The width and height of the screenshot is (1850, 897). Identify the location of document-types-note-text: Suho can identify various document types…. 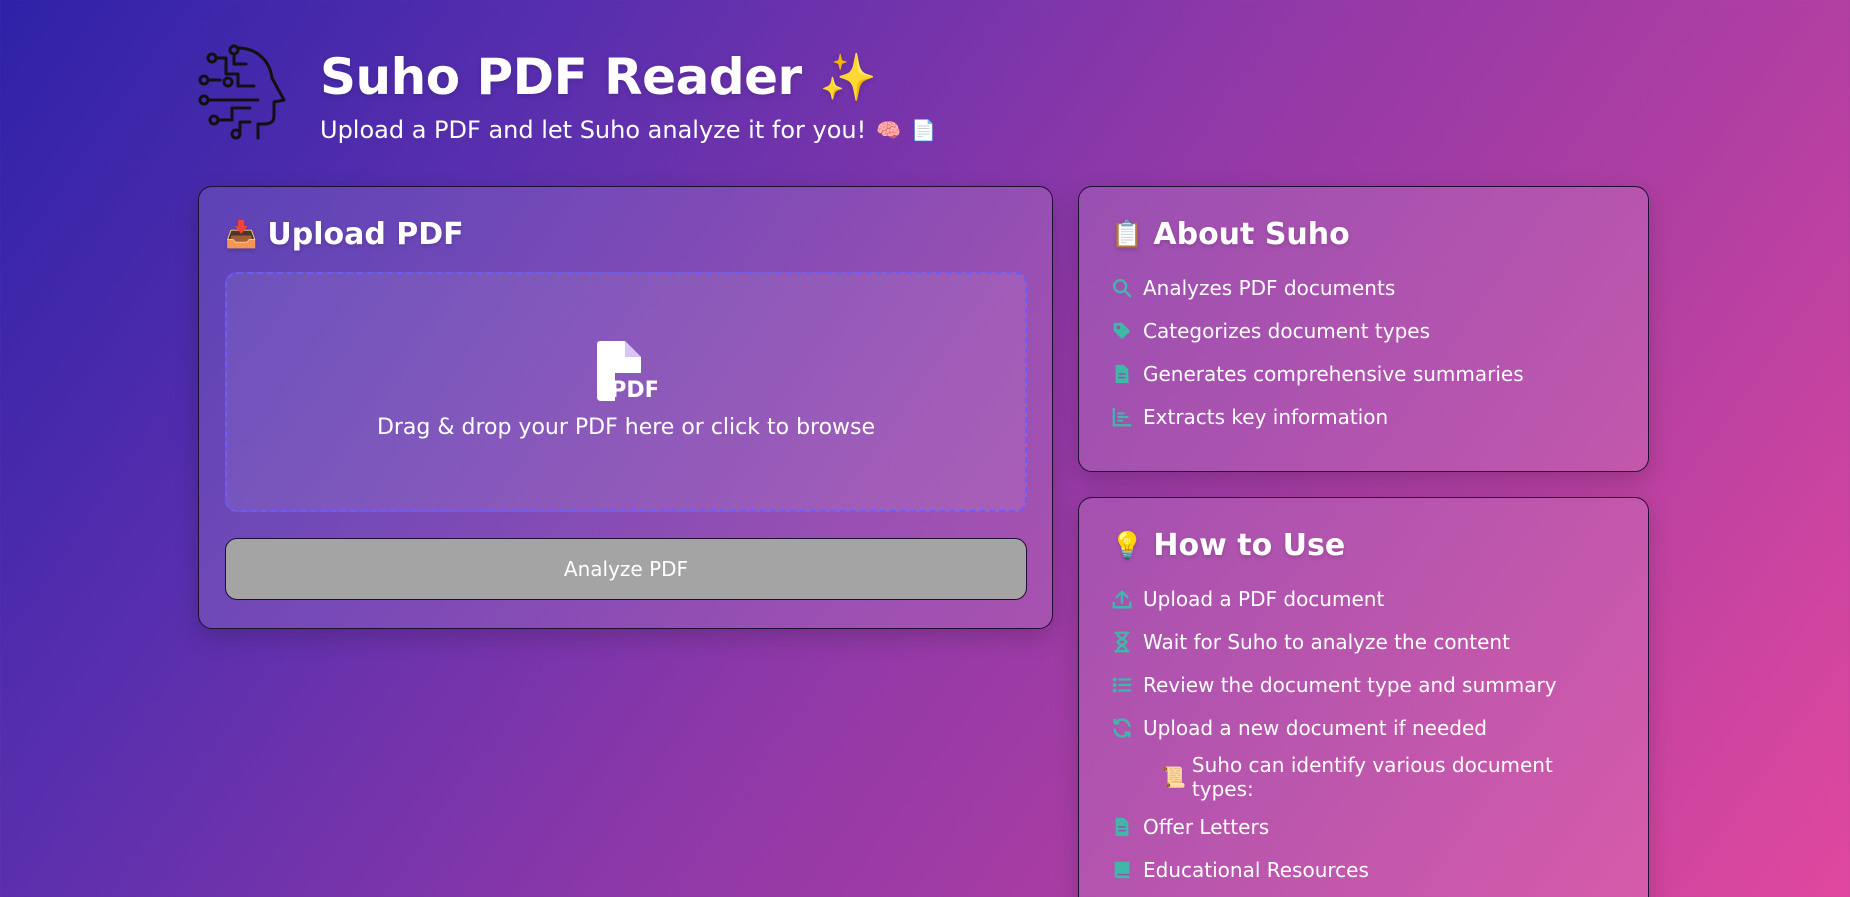
(1372, 777).